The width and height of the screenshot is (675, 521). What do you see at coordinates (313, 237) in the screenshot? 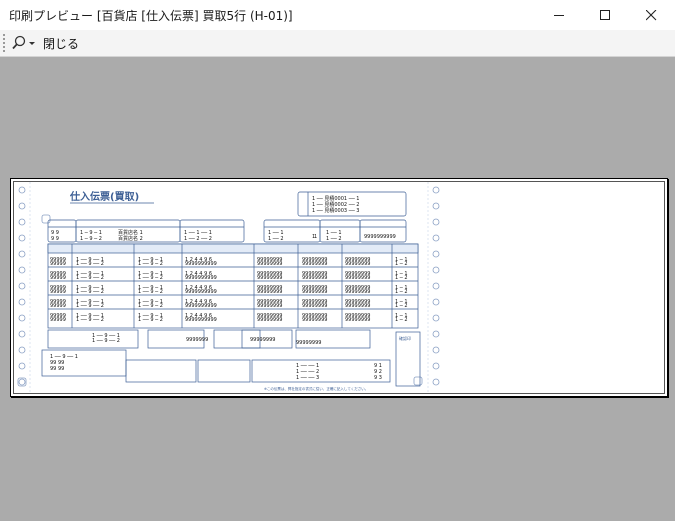
I see `page-marker: 1` at bounding box center [313, 237].